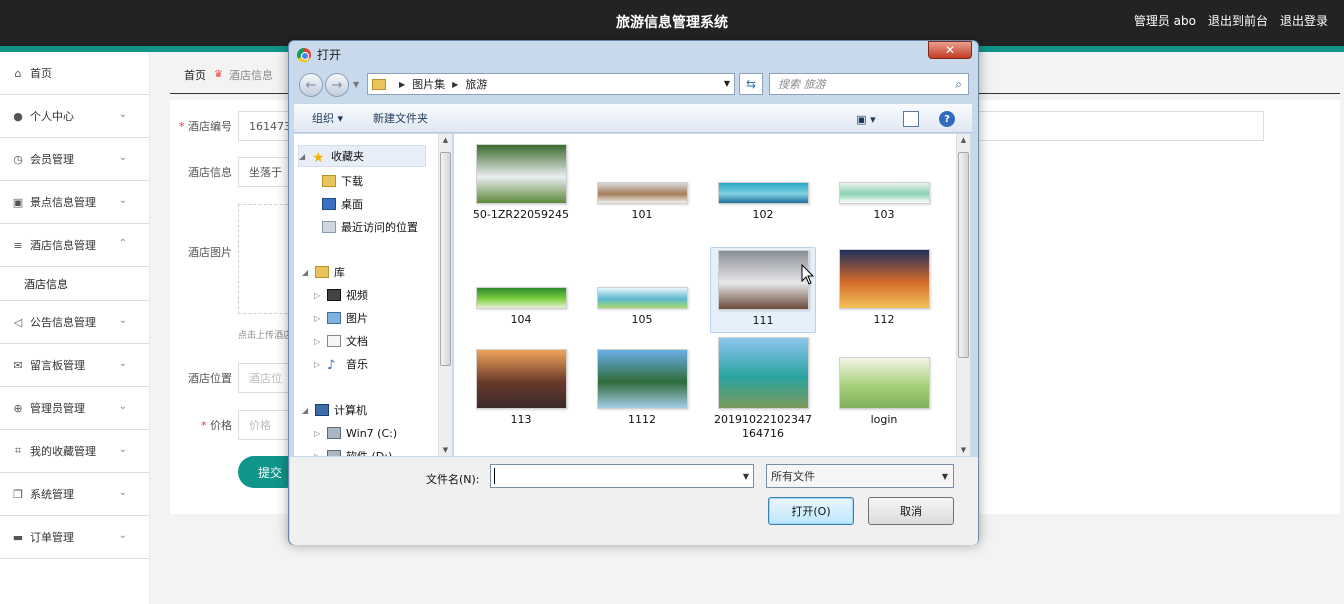 The image size is (1344, 604). Describe the element at coordinates (63, 451) in the screenshot. I see `sidebar-item-label: 我的收藏管理` at that location.